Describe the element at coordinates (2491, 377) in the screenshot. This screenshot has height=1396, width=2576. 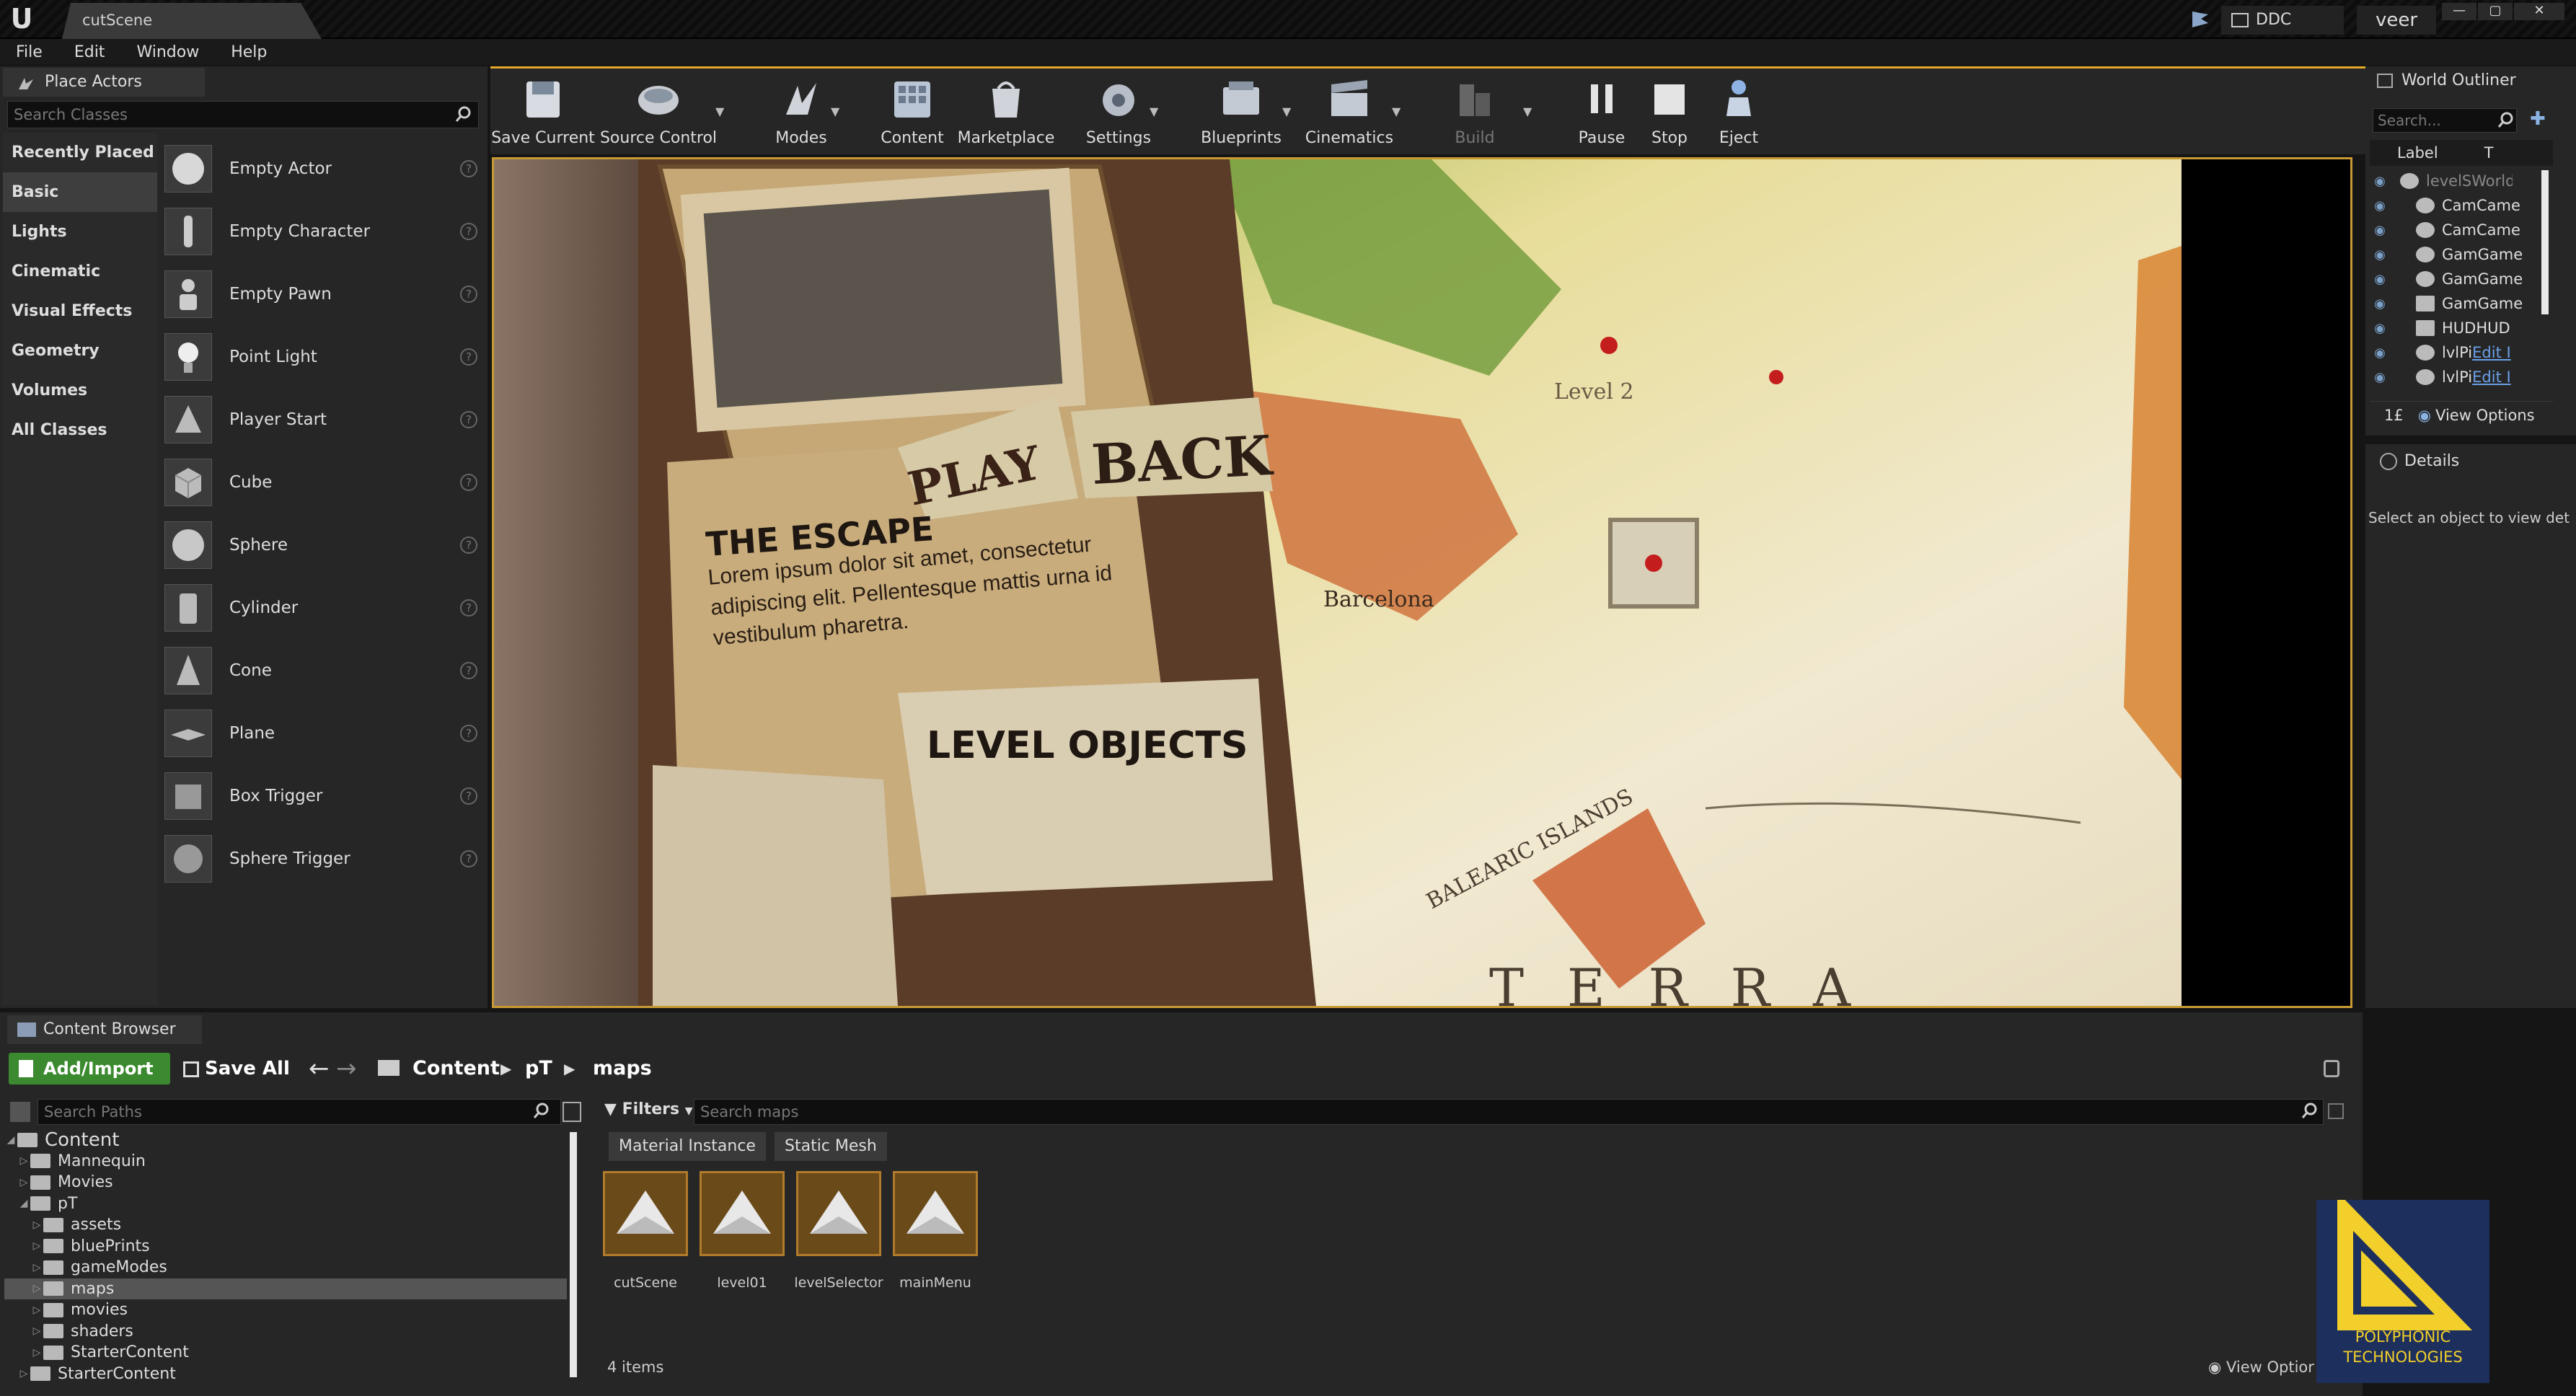
I see `edit-link: Edit I` at that location.